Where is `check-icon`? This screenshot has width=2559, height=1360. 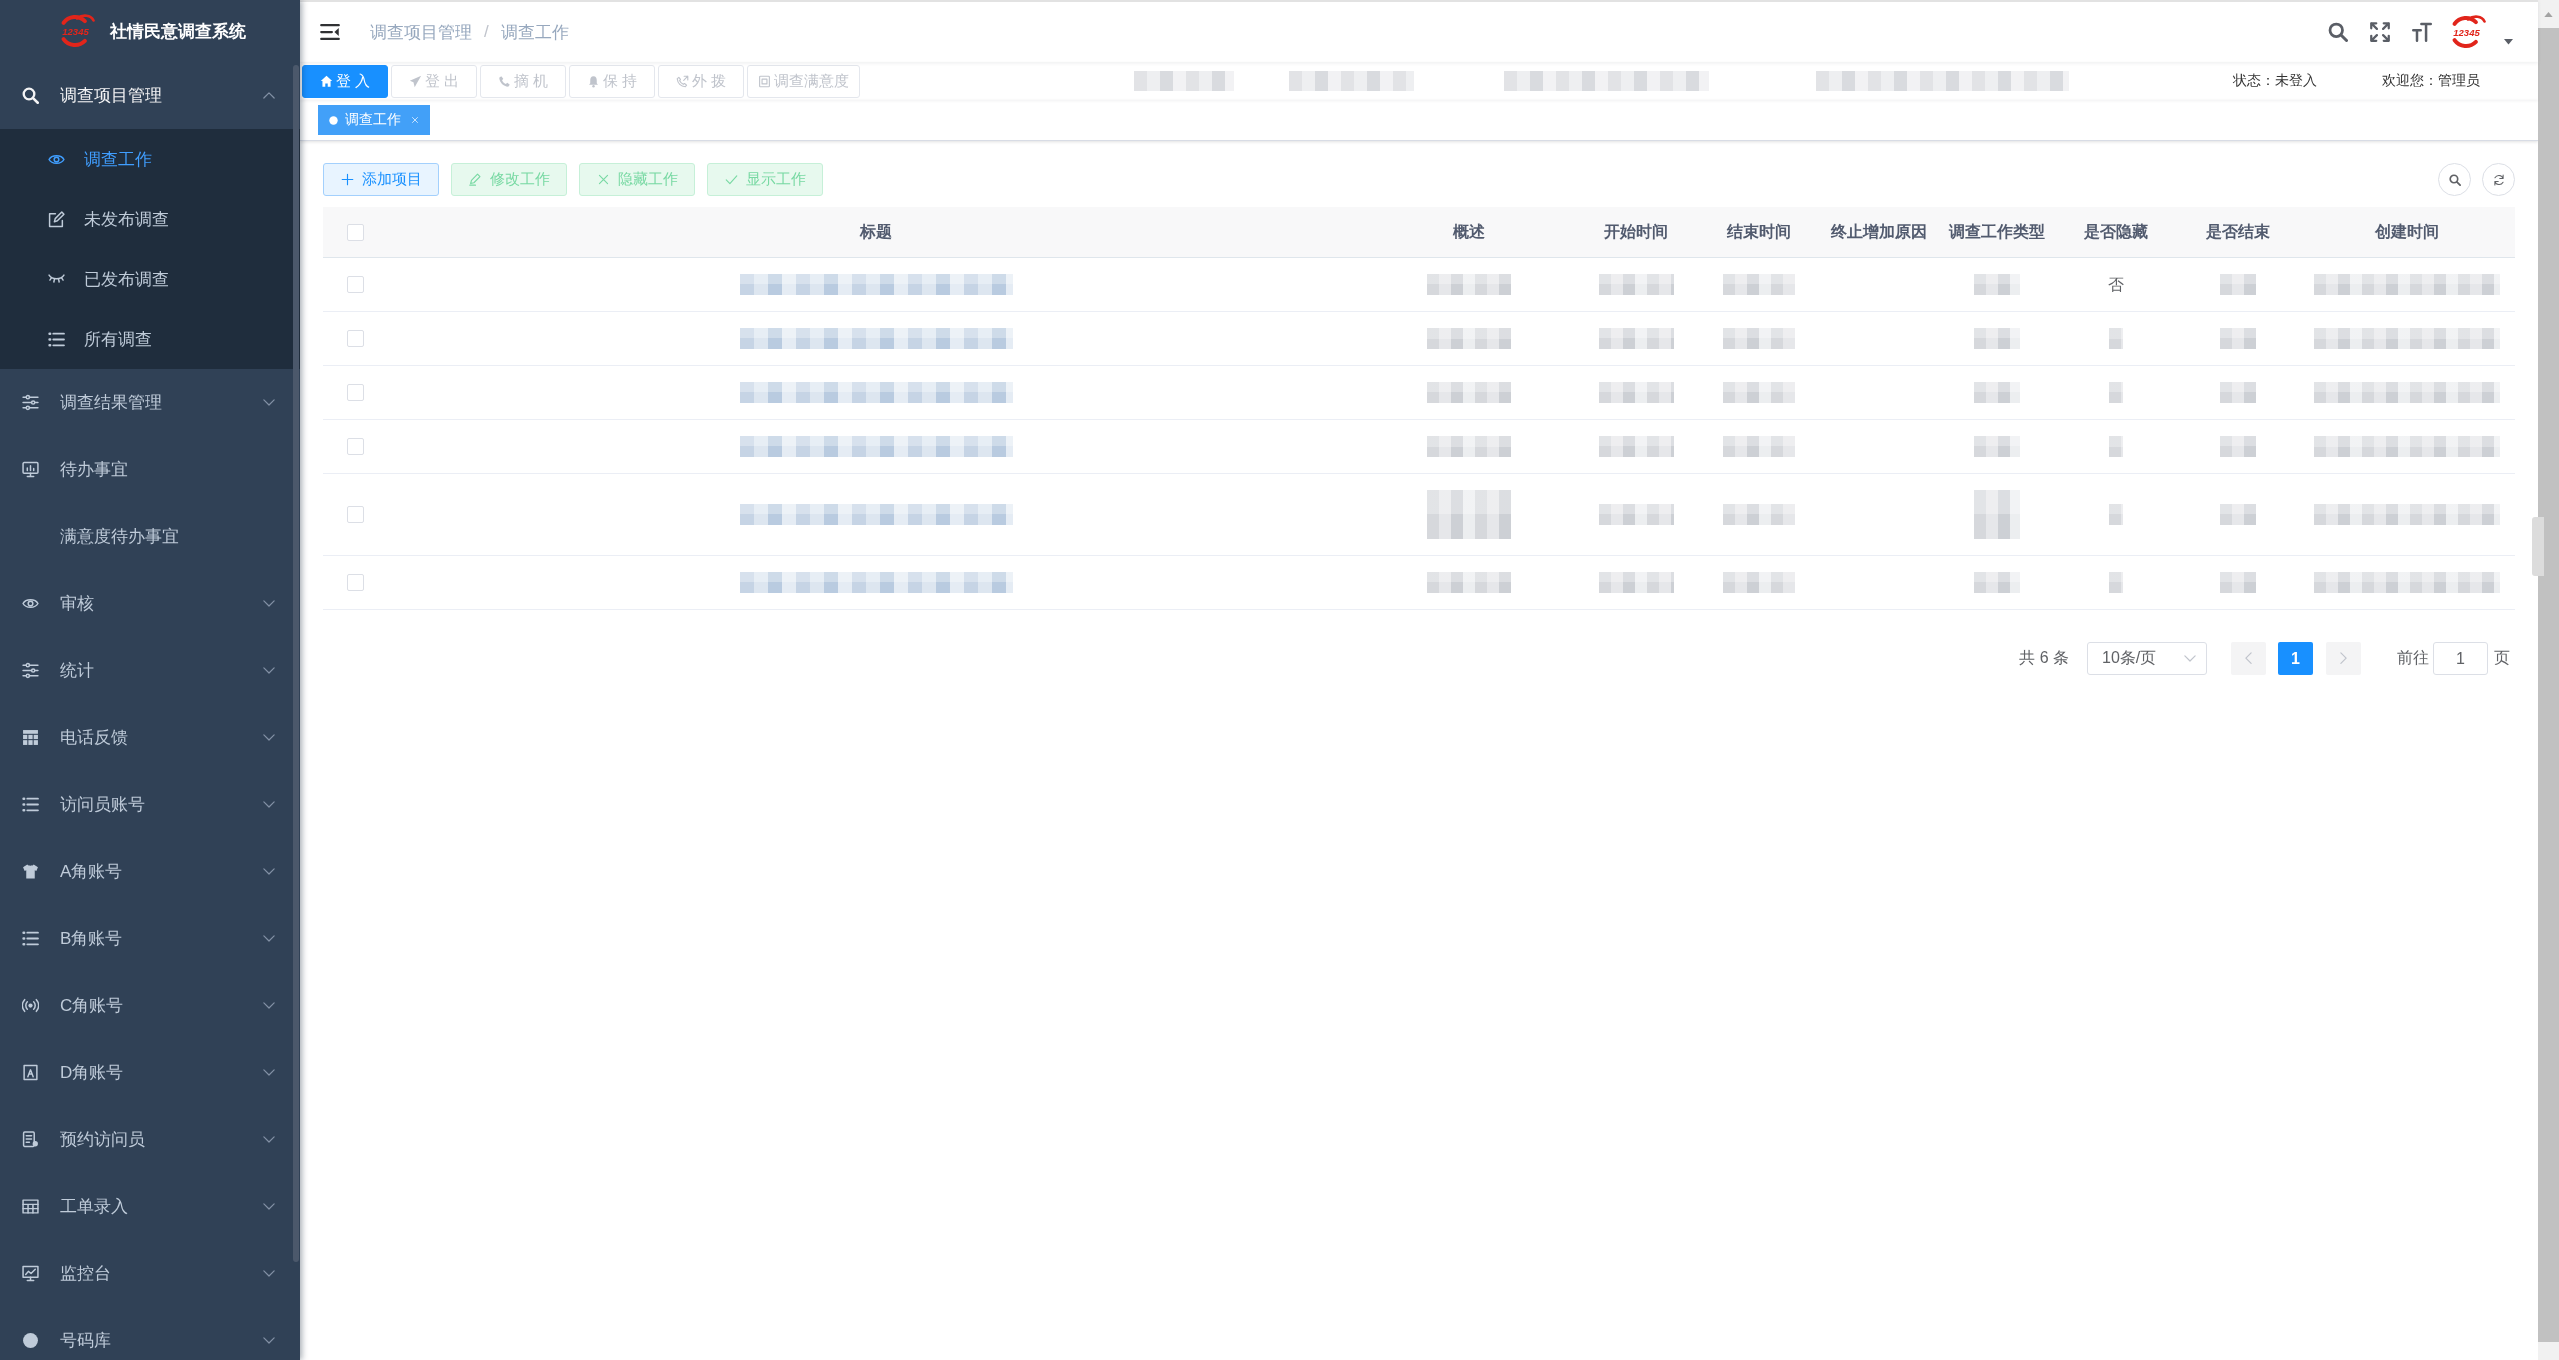
check-icon is located at coordinates (731, 179).